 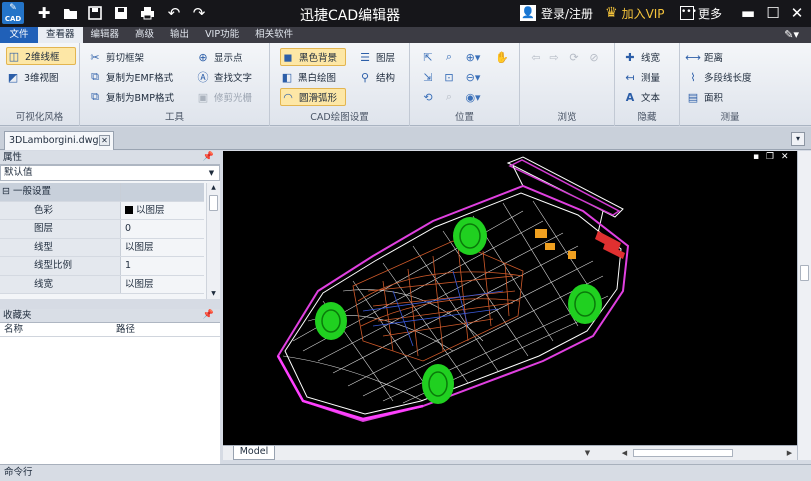 I want to click on close-icon: ✕, so click(x=797, y=13).